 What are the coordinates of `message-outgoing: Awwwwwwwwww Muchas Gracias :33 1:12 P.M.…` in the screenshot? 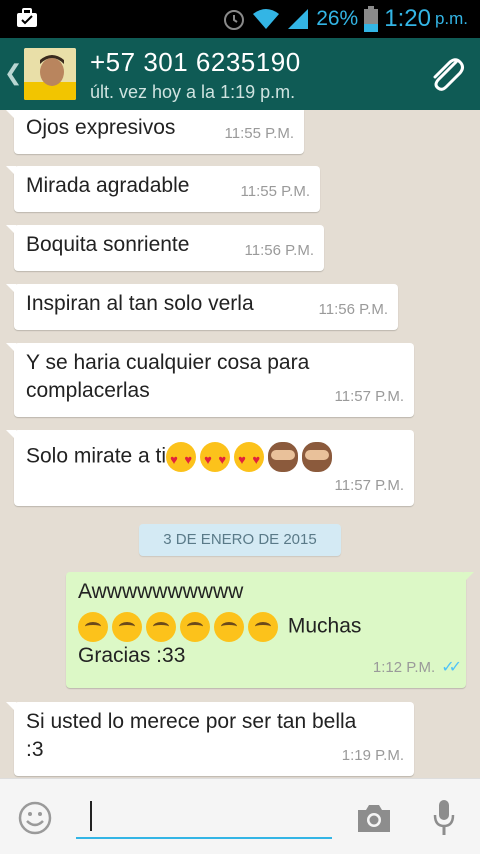 It's located at (270, 630).